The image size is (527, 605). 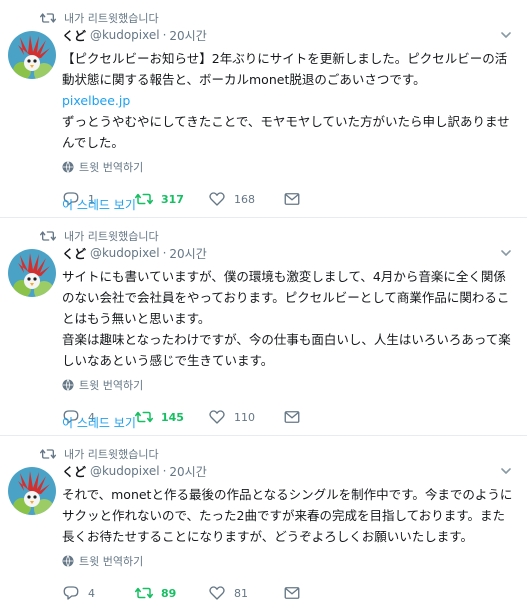 I want to click on retweet-count: 317, so click(x=172, y=199).